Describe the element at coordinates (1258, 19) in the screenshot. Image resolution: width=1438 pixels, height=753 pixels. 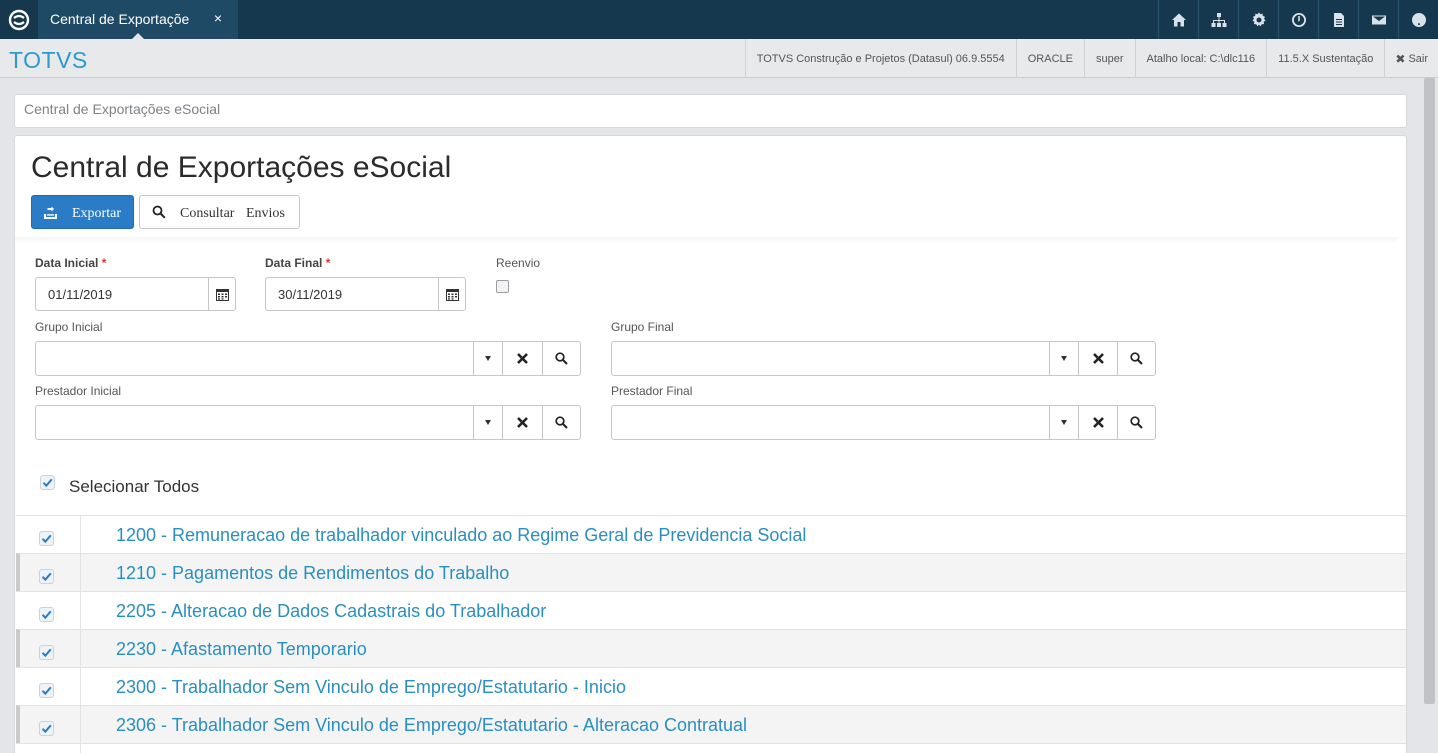
I see `gear-icon` at that location.